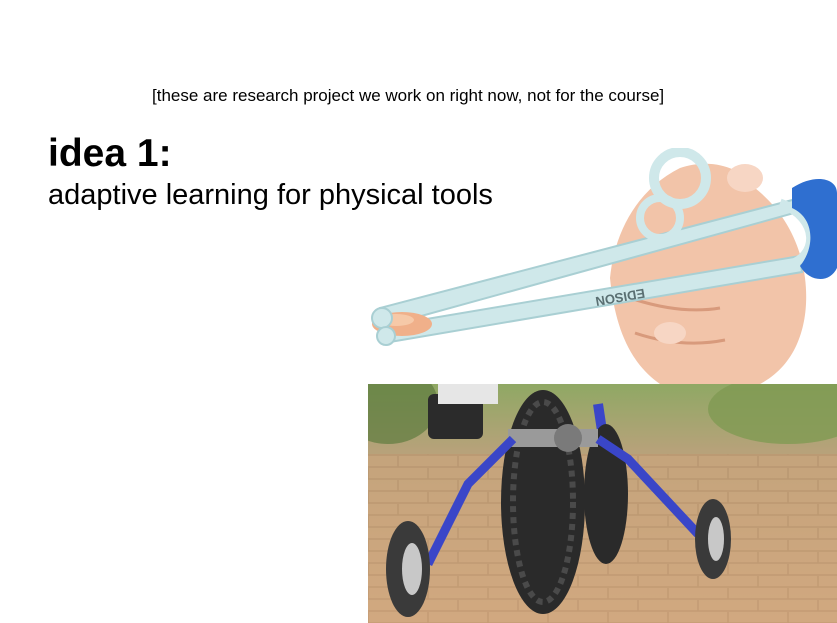 The height and width of the screenshot is (623, 837). What do you see at coordinates (270, 195) in the screenshot?
I see `idea-subtitle: adaptive learning for physical tools` at bounding box center [270, 195].